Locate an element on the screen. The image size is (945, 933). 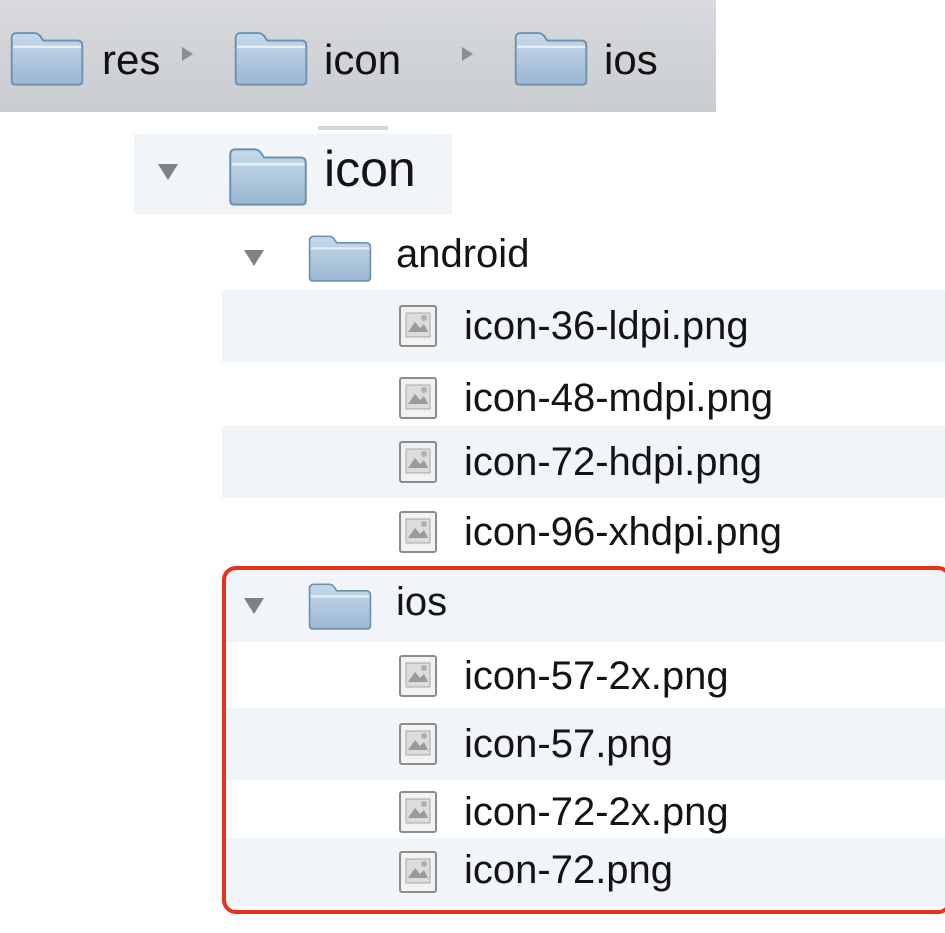
file-row: icon-48-mdpi.png is located at coordinates (583, 398).